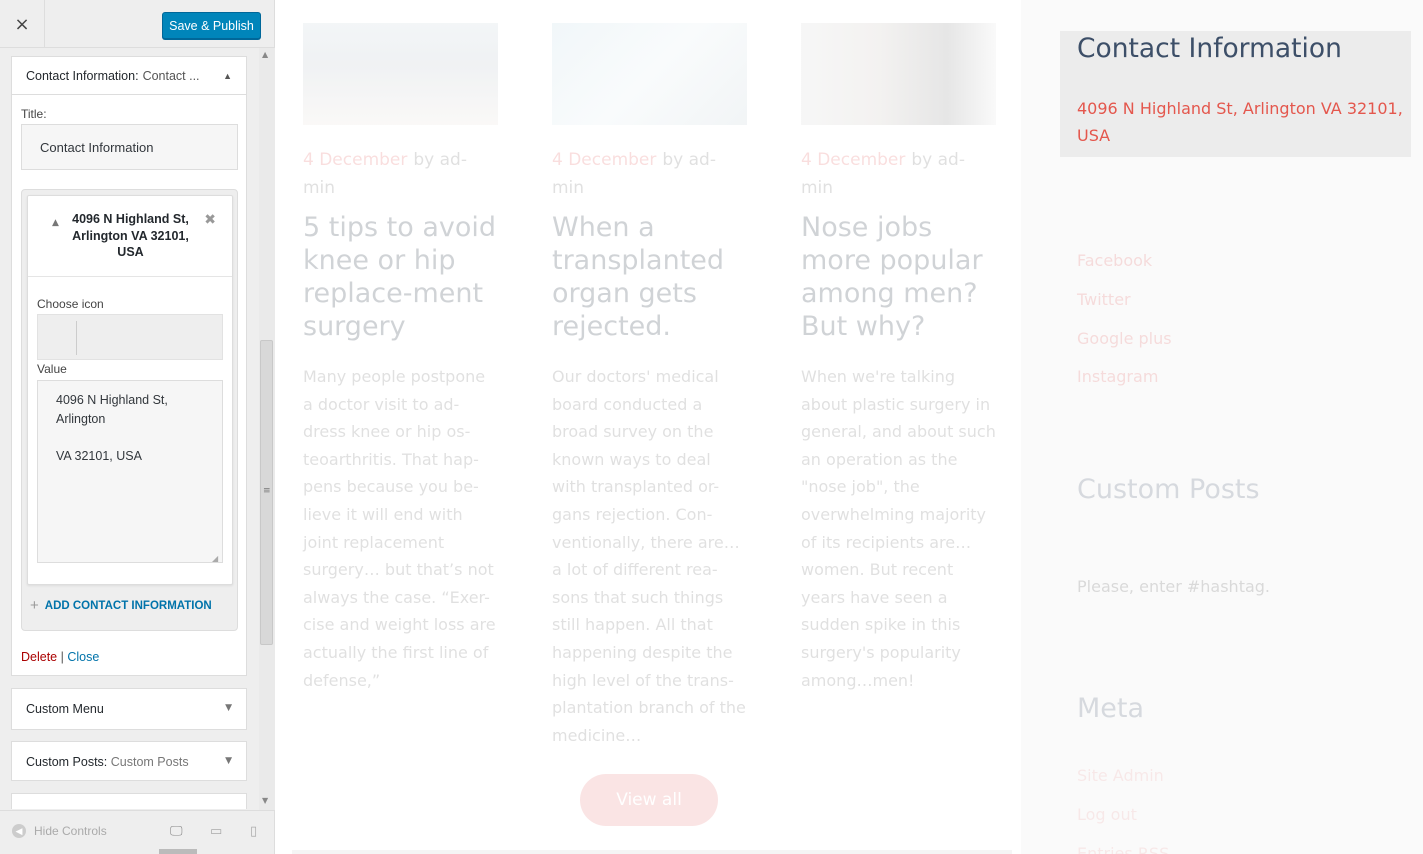 This screenshot has height=854, width=1423. I want to click on post-image-lab, so click(898, 74).